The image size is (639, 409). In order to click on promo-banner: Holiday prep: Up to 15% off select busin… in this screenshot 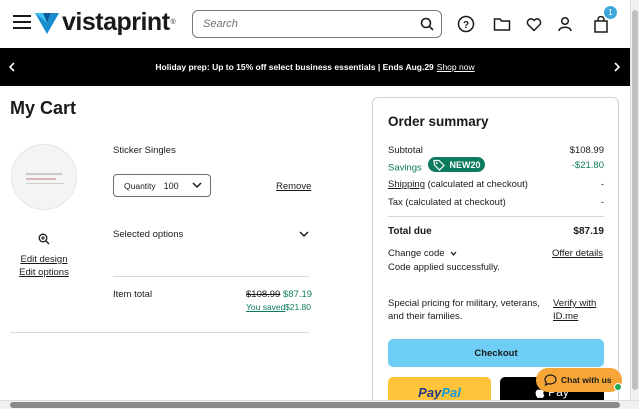, I will do `click(315, 67)`.